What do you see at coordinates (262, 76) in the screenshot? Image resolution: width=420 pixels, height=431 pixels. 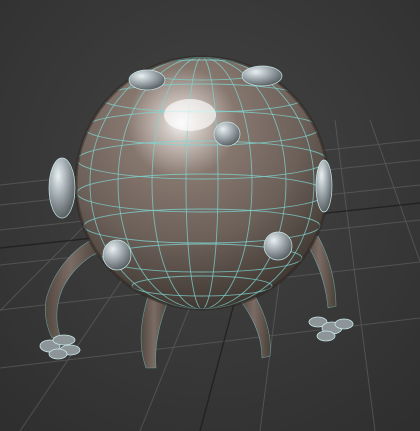 I see `nub-top-right` at bounding box center [262, 76].